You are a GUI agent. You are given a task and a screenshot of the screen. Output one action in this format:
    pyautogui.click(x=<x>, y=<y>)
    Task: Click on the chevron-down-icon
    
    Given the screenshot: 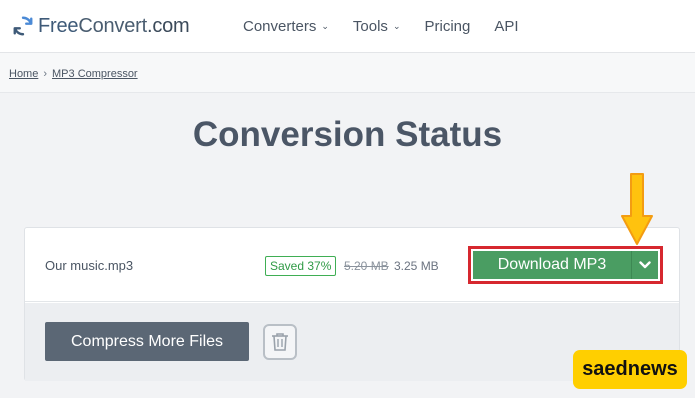 What is the action you would take?
    pyautogui.click(x=645, y=265)
    